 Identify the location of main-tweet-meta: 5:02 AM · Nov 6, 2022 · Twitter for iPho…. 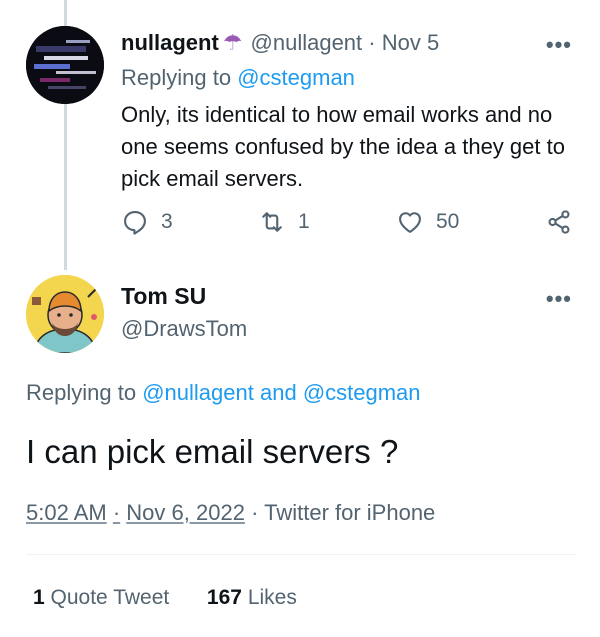
(230, 513).